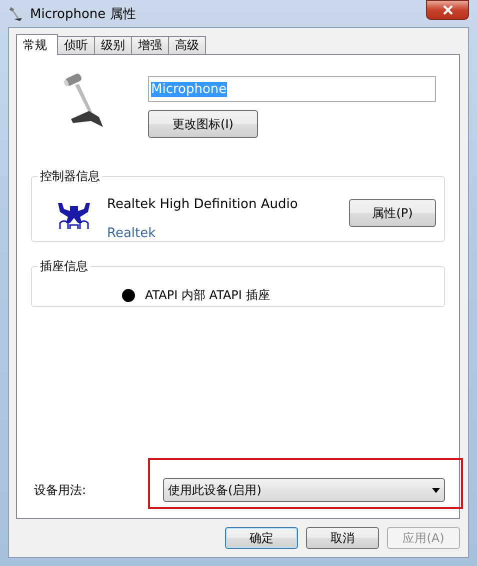 This screenshot has width=477, height=566. What do you see at coordinates (74, 216) in the screenshot?
I see `crab-logo-icon` at bounding box center [74, 216].